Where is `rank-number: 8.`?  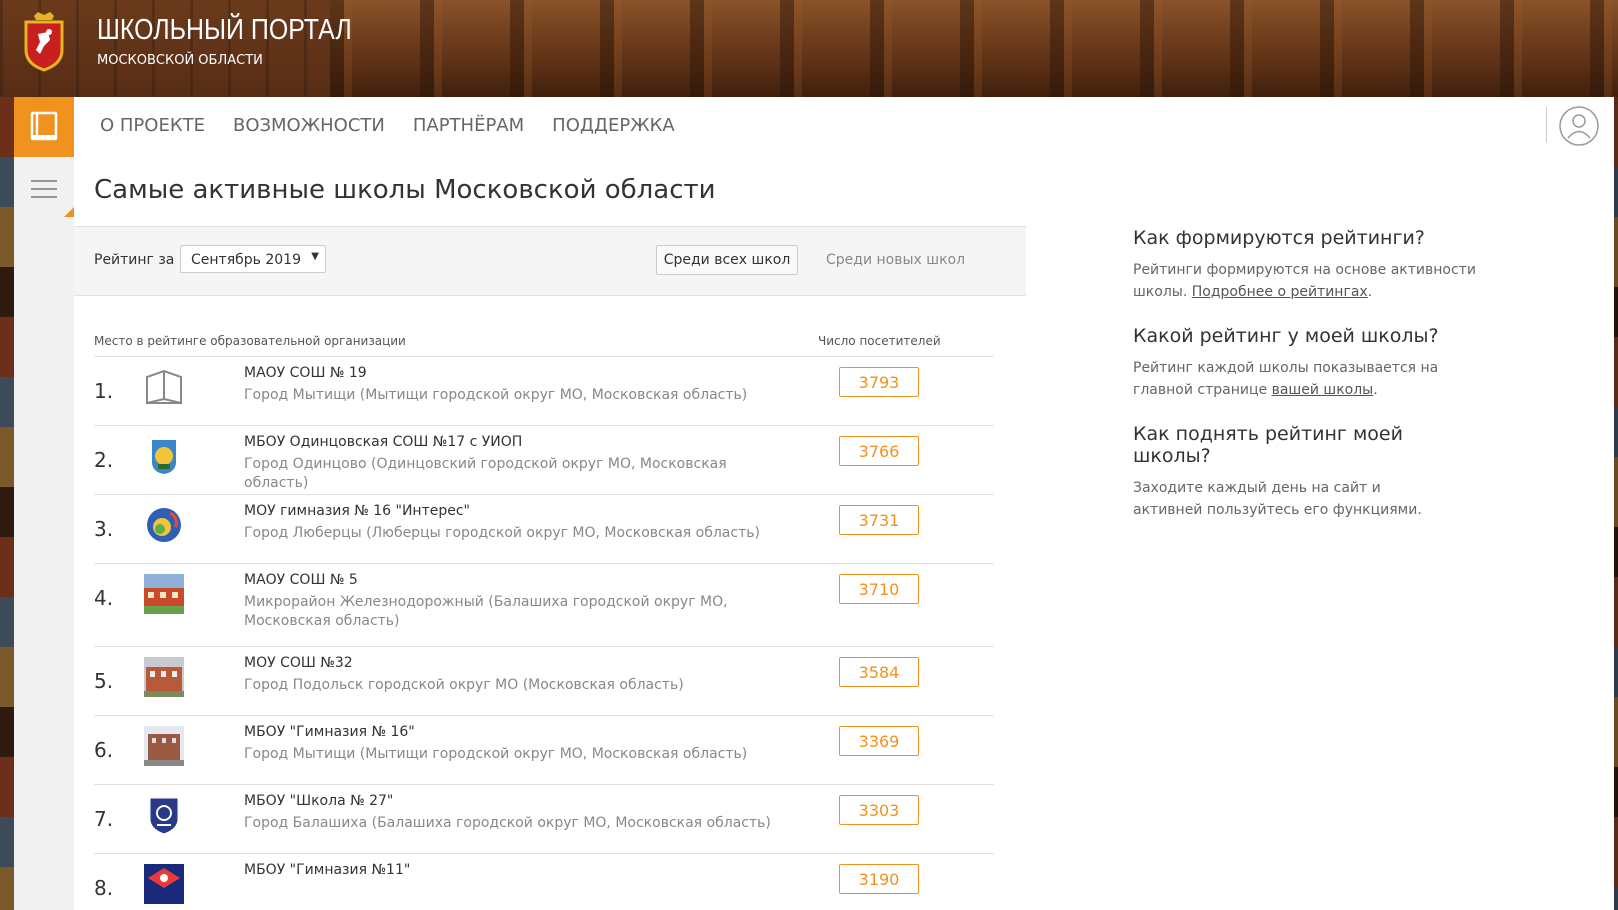
rank-number: 8. is located at coordinates (104, 888).